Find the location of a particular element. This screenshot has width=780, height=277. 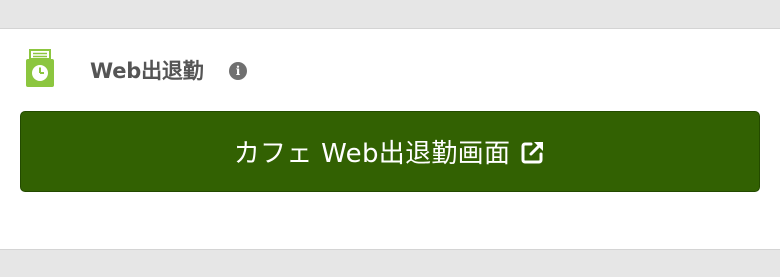

info-icon-glyph: i is located at coordinates (238, 71).